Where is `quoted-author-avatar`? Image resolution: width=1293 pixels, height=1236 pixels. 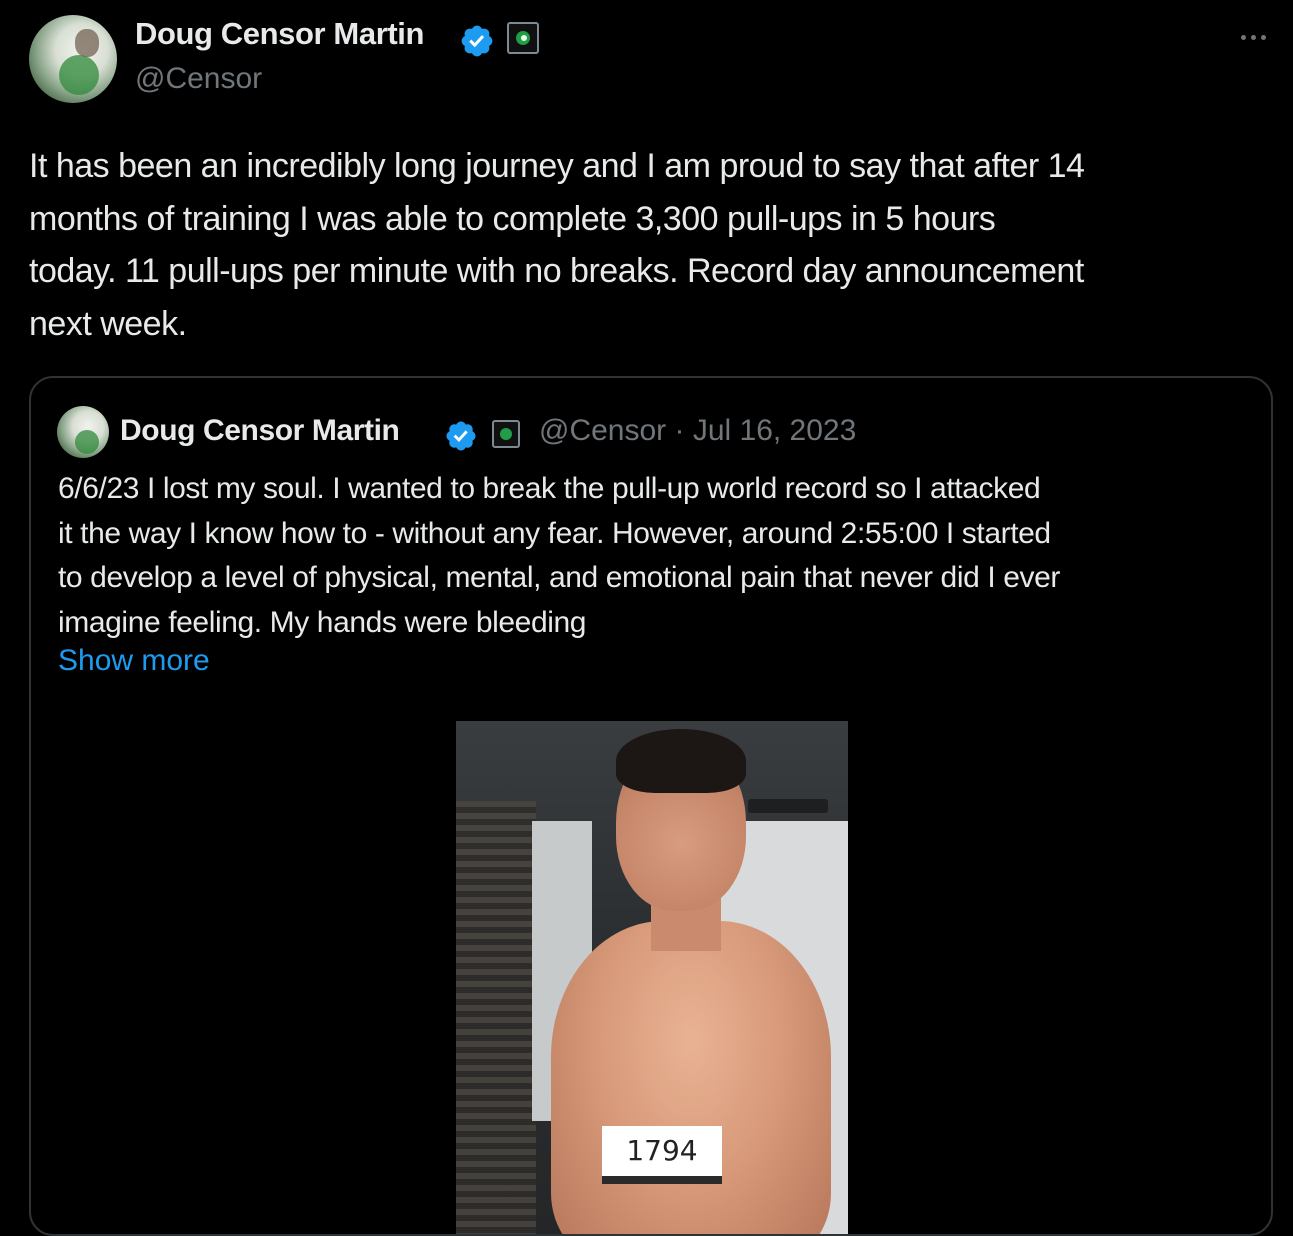 quoted-author-avatar is located at coordinates (83, 432).